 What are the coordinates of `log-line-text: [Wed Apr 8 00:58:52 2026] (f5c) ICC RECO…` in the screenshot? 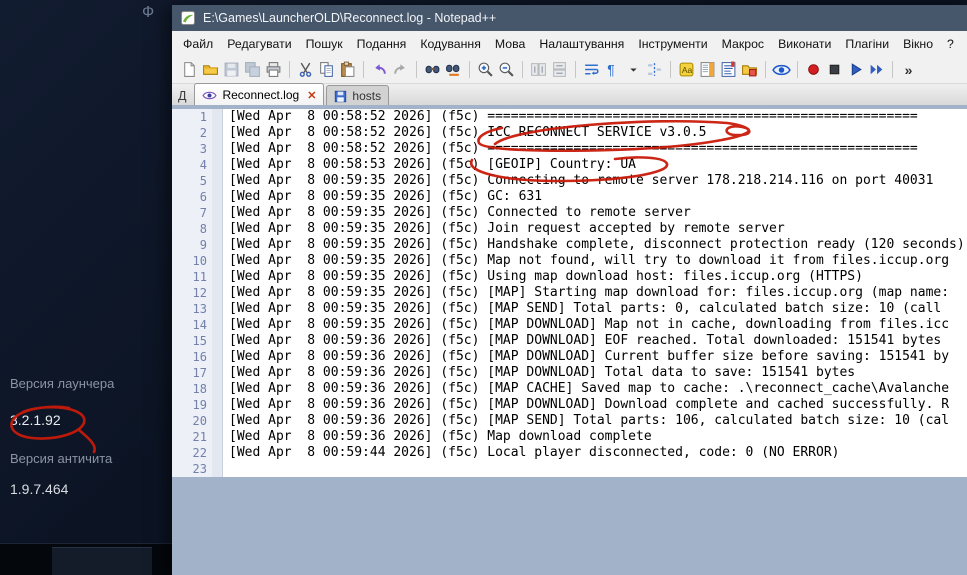 It's located at (595, 133).